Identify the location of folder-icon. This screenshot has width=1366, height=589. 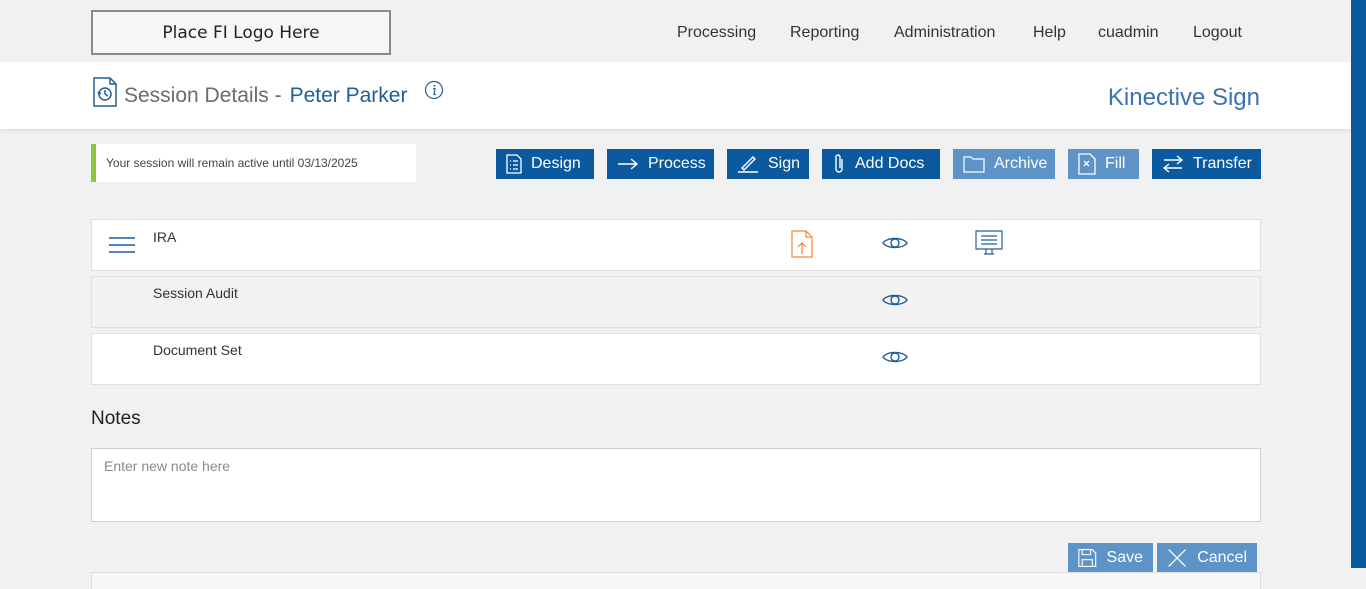
(974, 164).